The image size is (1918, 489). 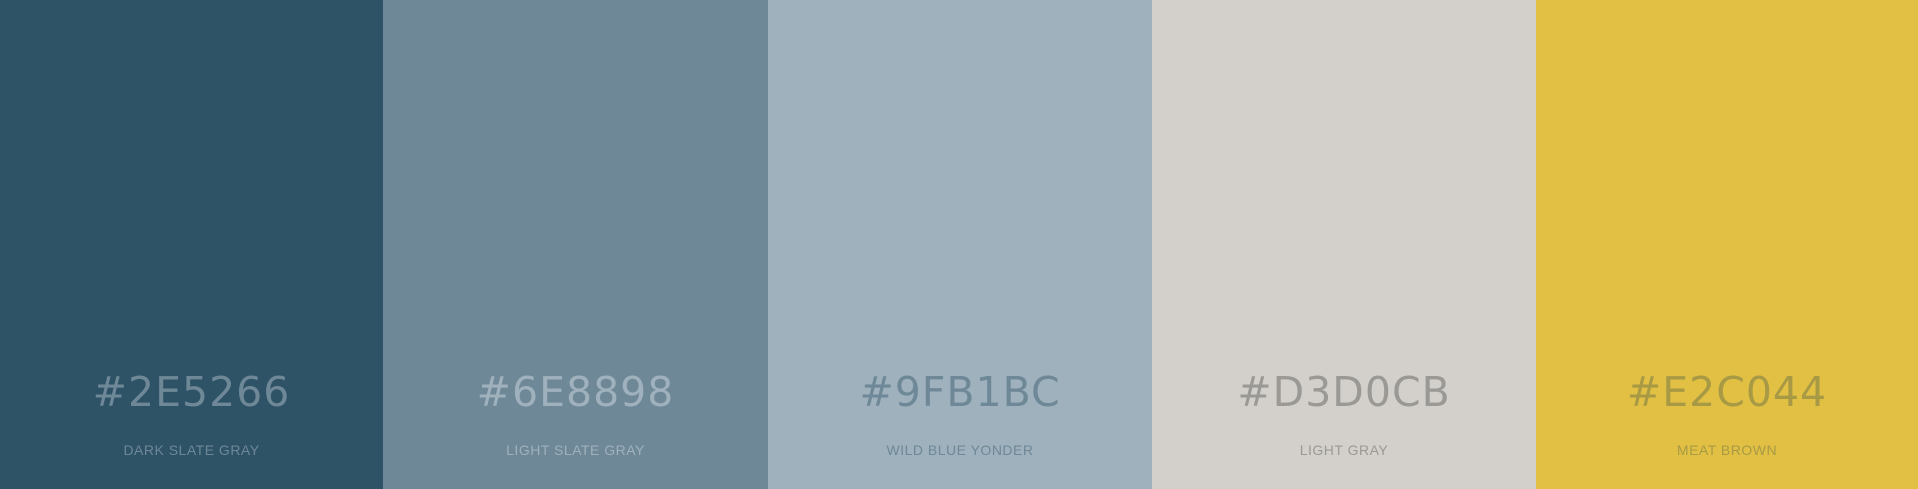 What do you see at coordinates (1344, 450) in the screenshot?
I see `swatch-color-name: LIGHT GRAY` at bounding box center [1344, 450].